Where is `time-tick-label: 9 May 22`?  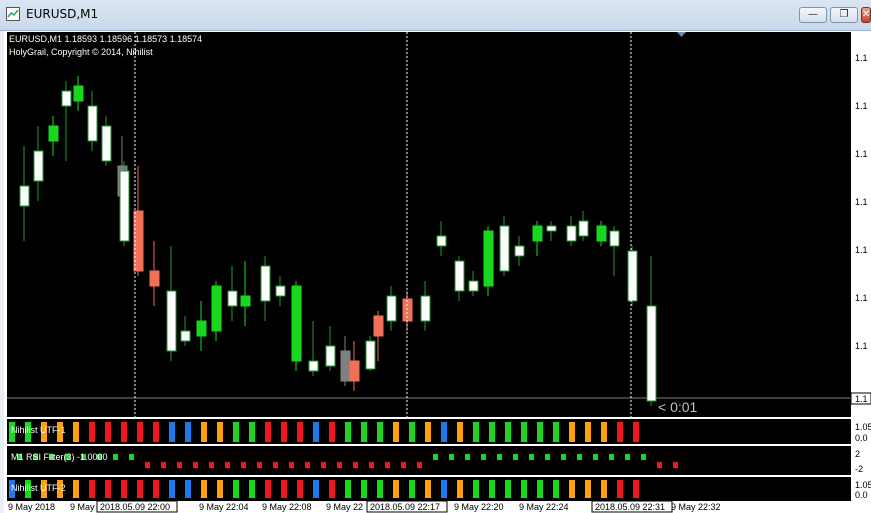
time-tick-label: 9 May 22 is located at coordinates (344, 507).